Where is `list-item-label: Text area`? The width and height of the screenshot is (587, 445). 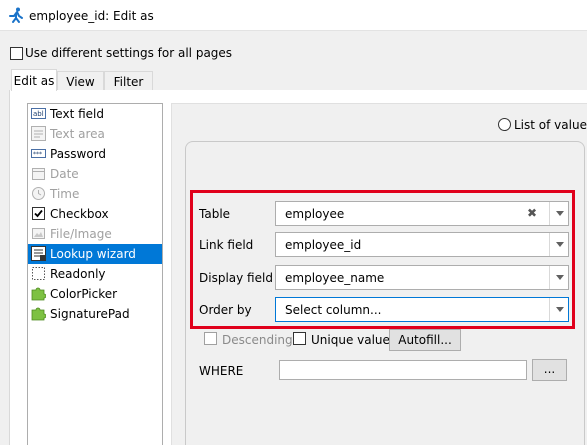
list-item-label: Text area is located at coordinates (77, 134).